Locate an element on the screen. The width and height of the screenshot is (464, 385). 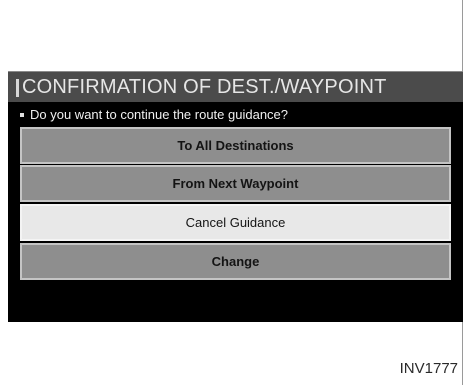
cancel-guidance-button: Cancel Guidance is located at coordinates (235, 222).